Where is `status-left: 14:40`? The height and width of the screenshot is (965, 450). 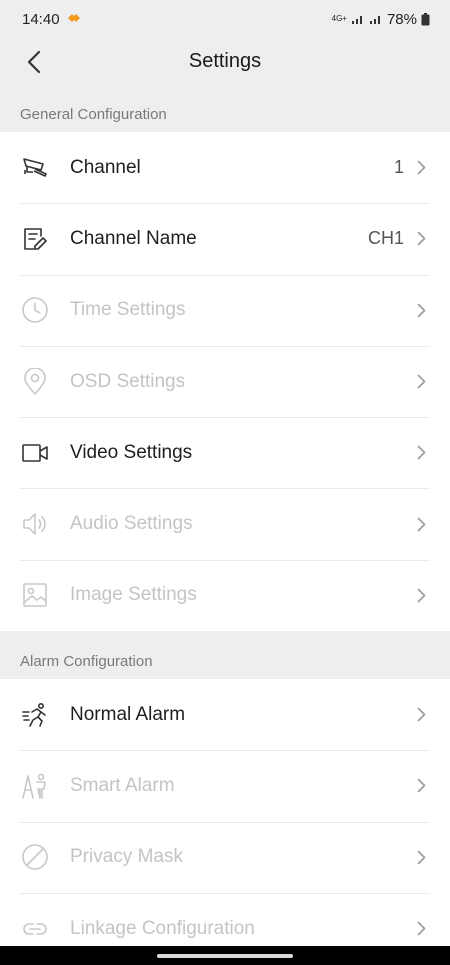
status-left: 14:40 is located at coordinates (52, 19).